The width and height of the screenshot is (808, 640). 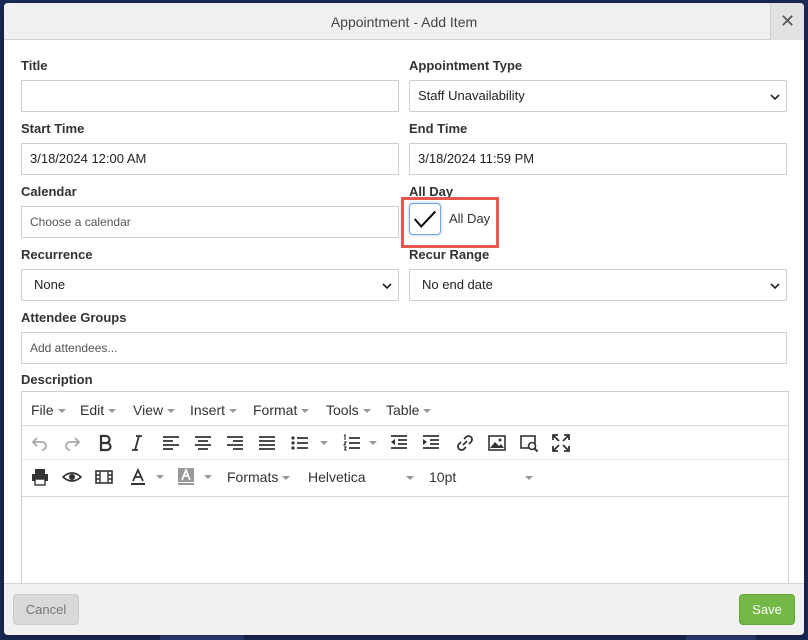 What do you see at coordinates (431, 443) in the screenshot?
I see `indent-icon` at bounding box center [431, 443].